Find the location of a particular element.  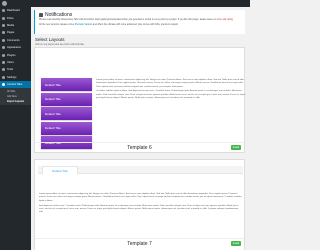

sidebar-submenu: All Tabs Add New Import Layouts is located at coordinates (15, 97).